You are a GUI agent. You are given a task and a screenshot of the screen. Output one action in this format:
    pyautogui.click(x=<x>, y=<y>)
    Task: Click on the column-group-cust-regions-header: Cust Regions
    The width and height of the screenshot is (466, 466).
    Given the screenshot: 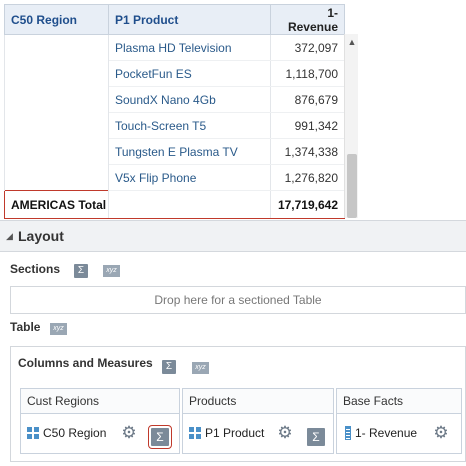 What is the action you would take?
    pyautogui.click(x=100, y=401)
    